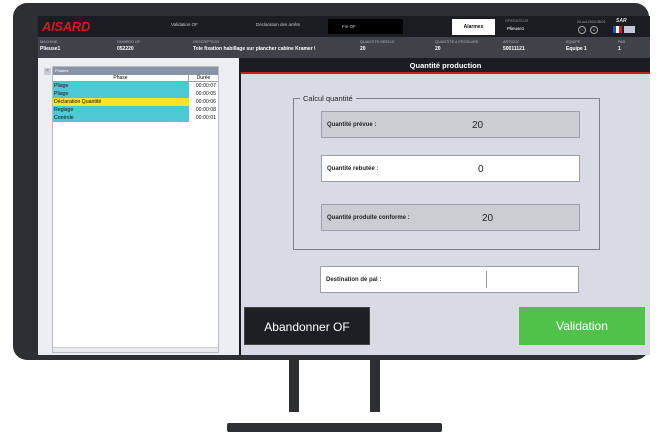  I want to click on info-article: ARTICLE 50011121, so click(514, 46).